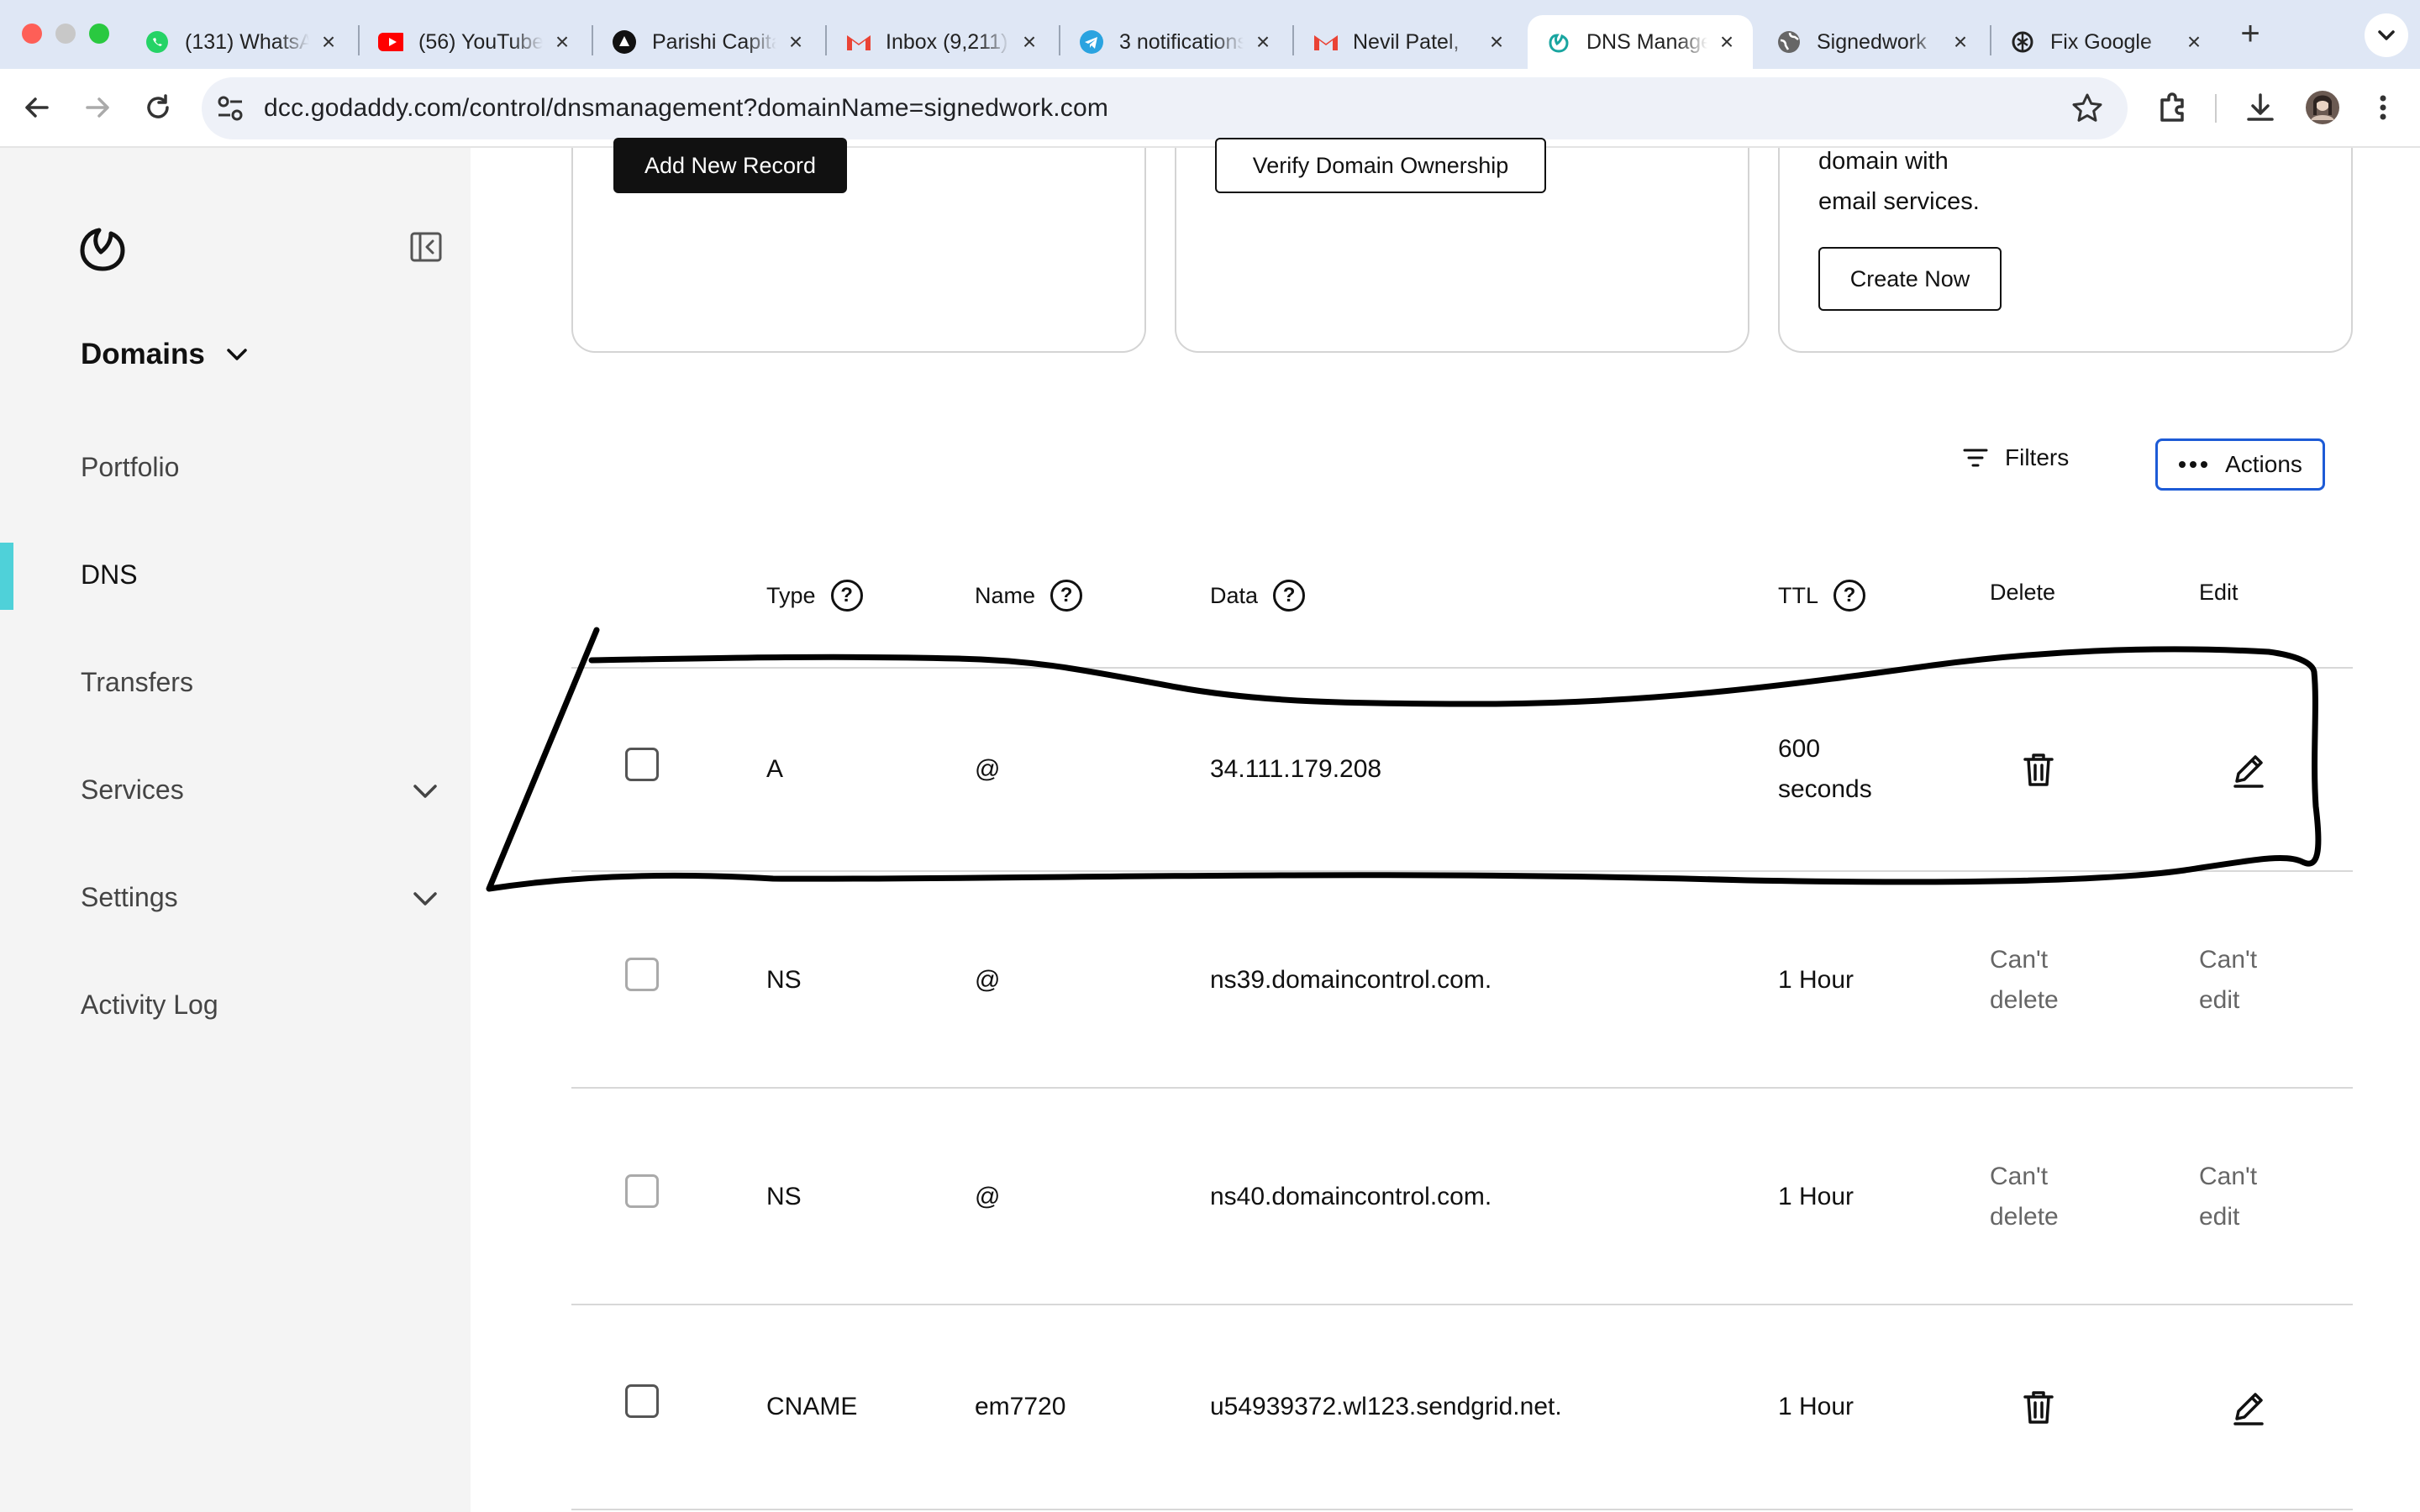 This screenshot has width=2420, height=1512. I want to click on toolbar-separator, so click(2216, 108).